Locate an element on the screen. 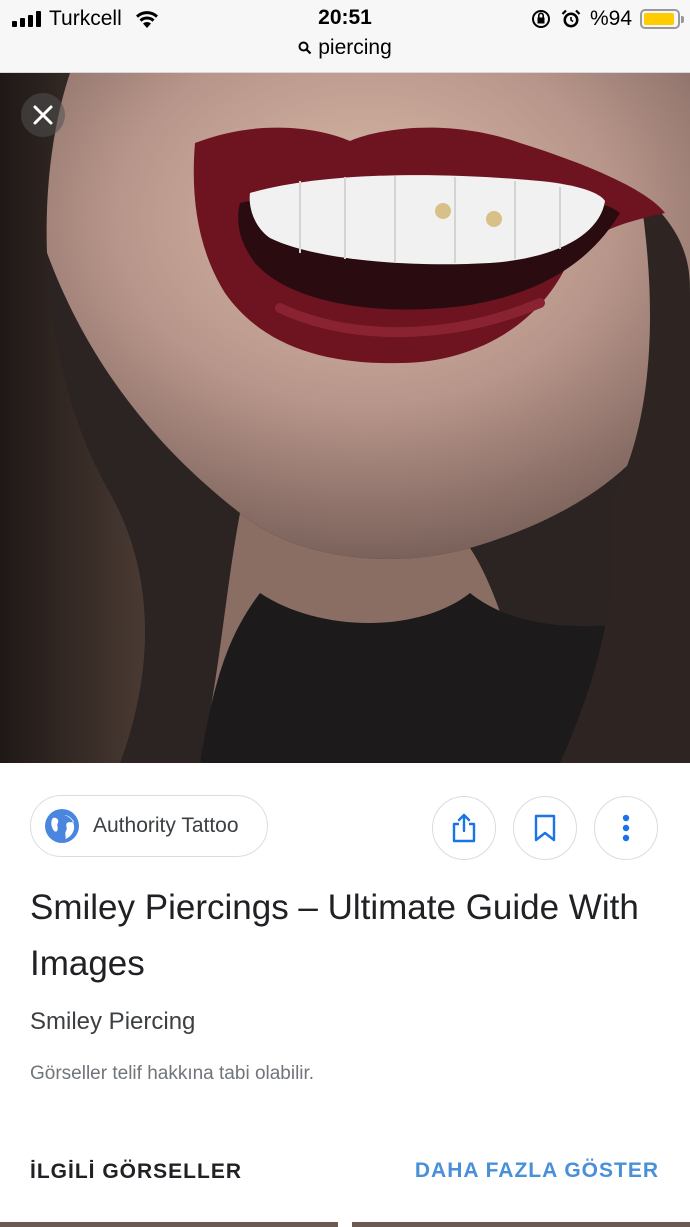 This screenshot has height=1227, width=690. related-thumbnails is located at coordinates (345, 1224).